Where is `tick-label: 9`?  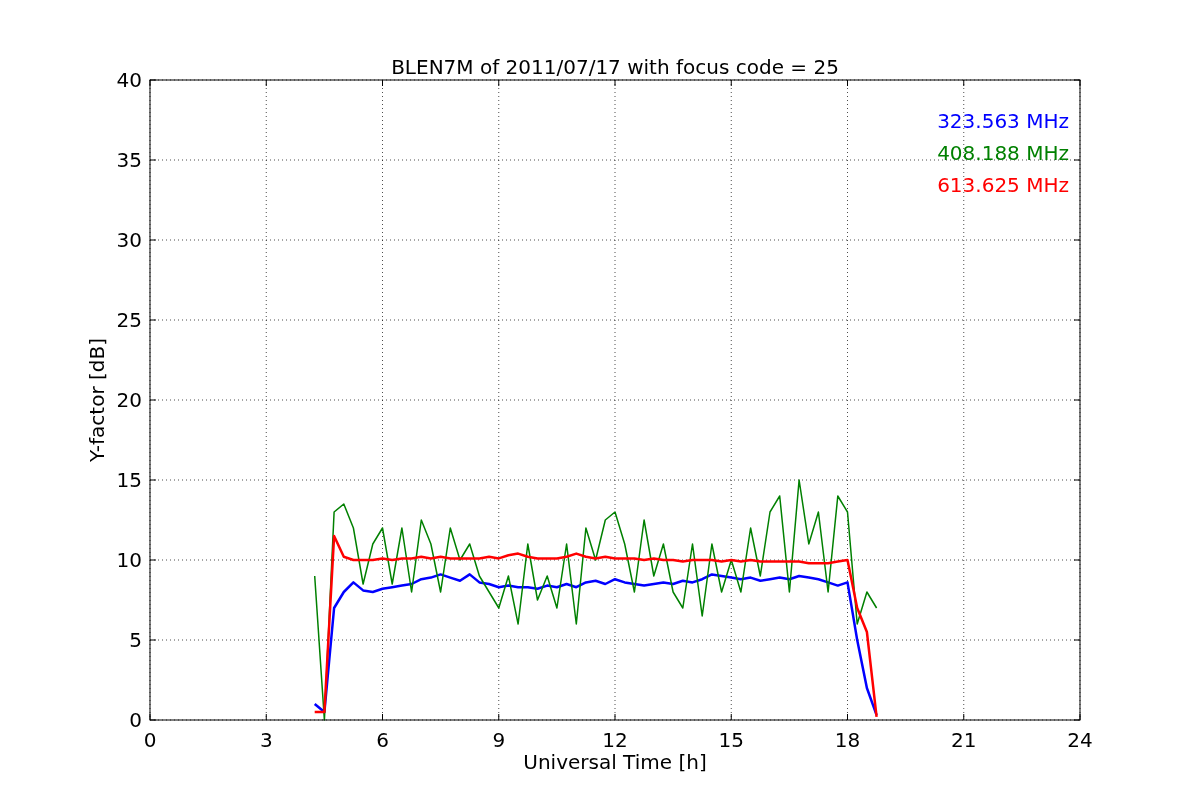
tick-label: 9 is located at coordinates (499, 740).